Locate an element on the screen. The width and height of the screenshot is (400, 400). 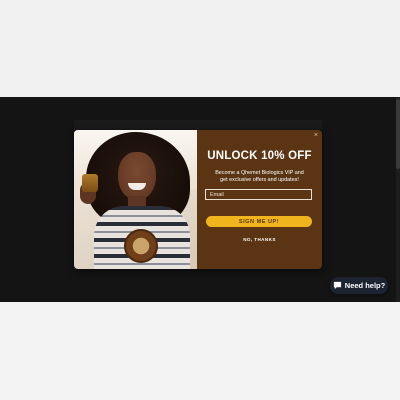
decline-link: NO, THANKS is located at coordinates (259, 239).